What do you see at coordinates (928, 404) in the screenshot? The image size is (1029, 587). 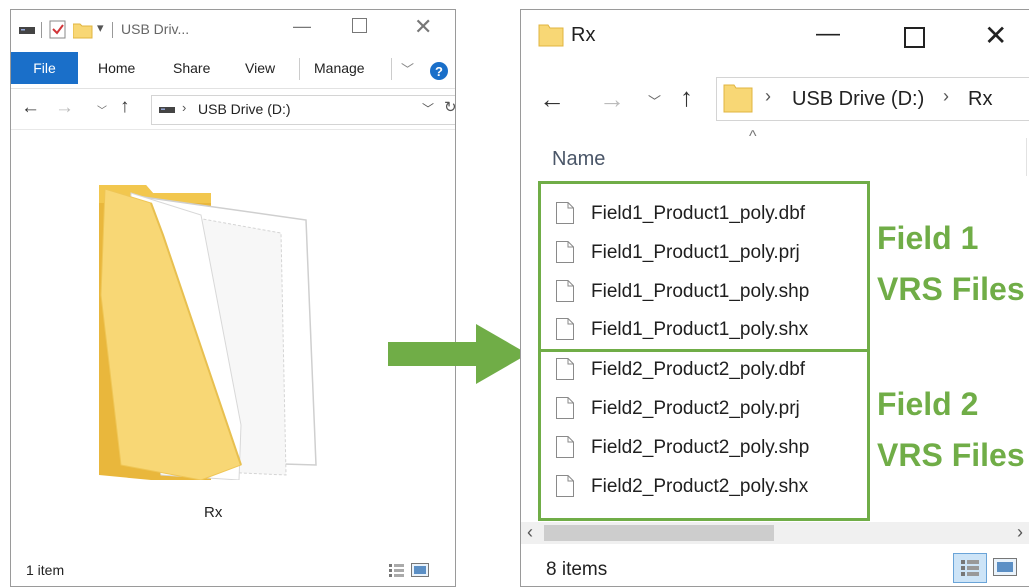 I see `field2-label: Field 2` at bounding box center [928, 404].